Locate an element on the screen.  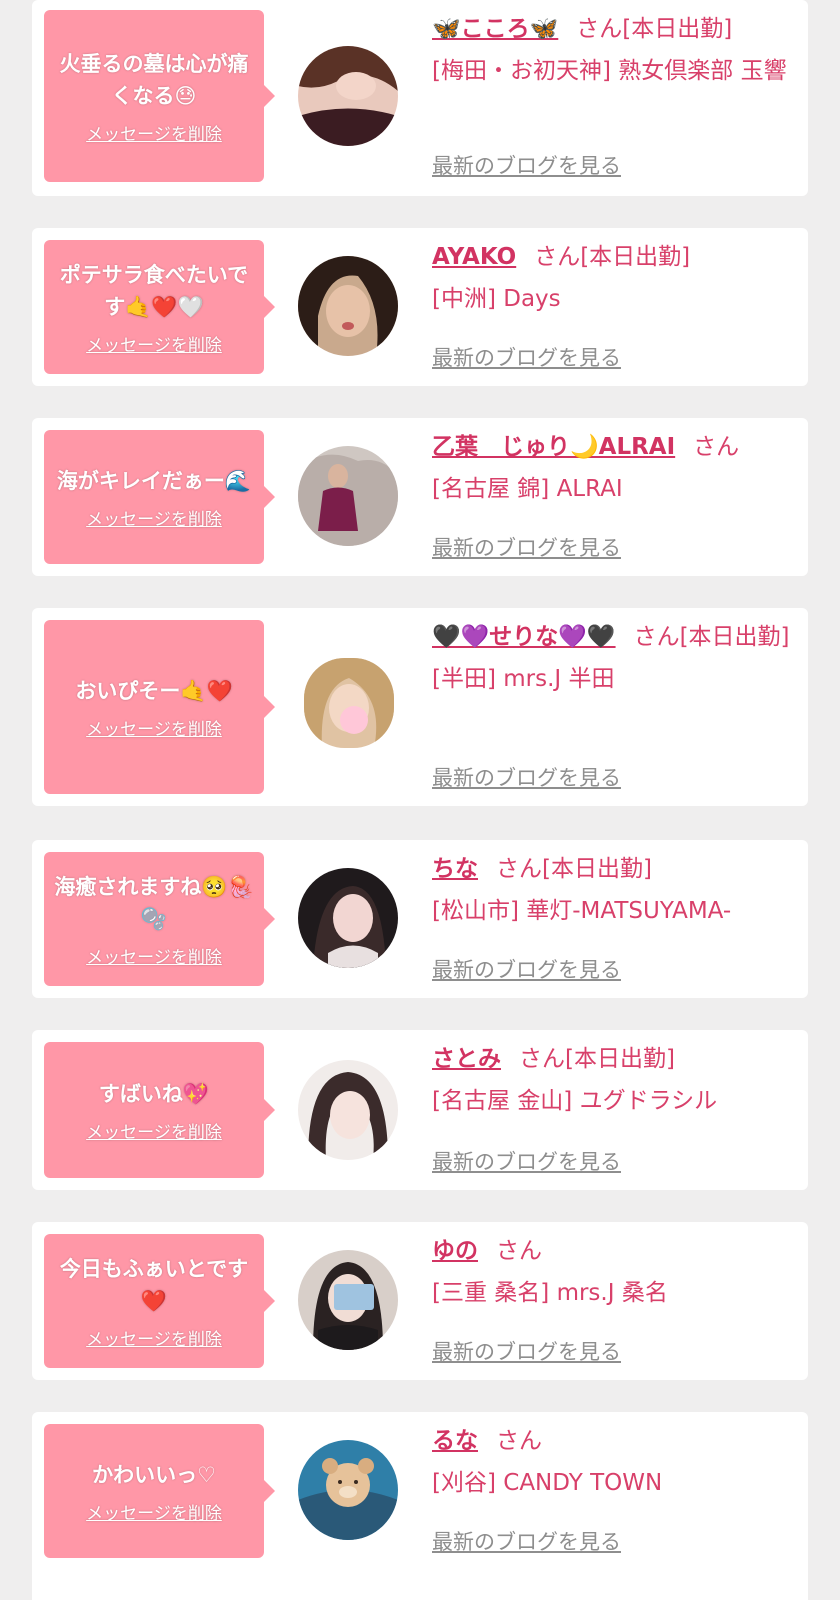
profile-name-link: さとみ is located at coordinates (466, 1059).